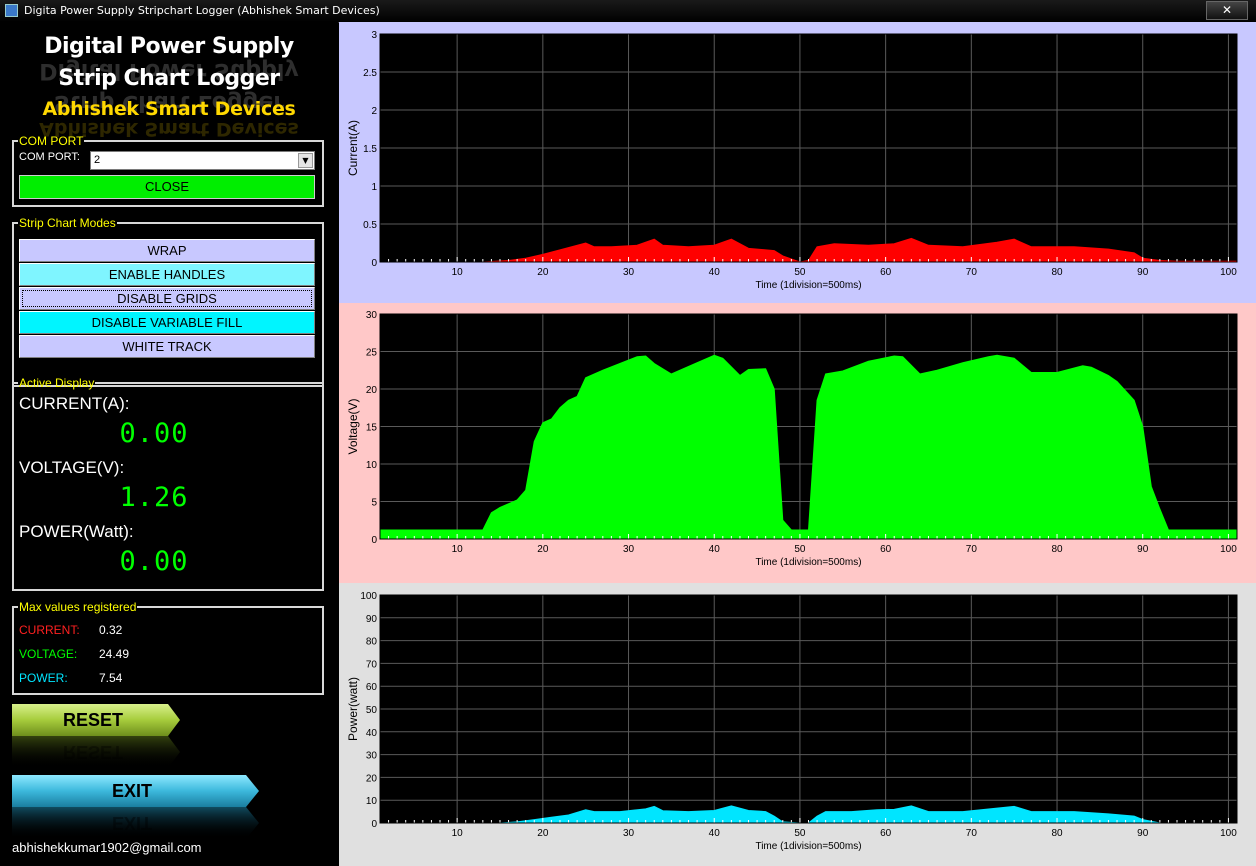 The height and width of the screenshot is (866, 1256). Describe the element at coordinates (169, 46) in the screenshot. I see `logo-line-1: Digital Power Supply` at that location.